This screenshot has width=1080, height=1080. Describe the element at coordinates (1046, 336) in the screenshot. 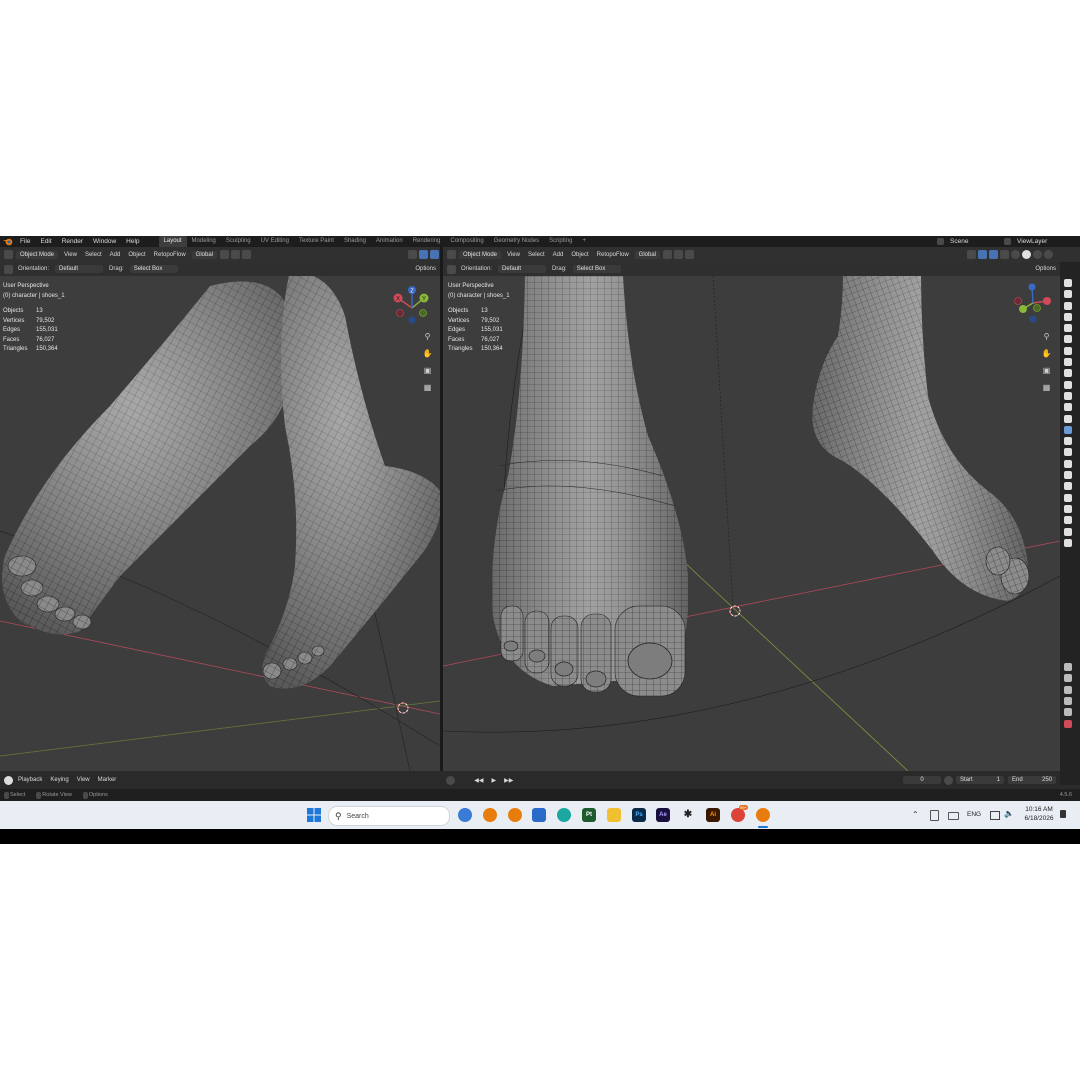

I see `zoom-icon: ⚲` at that location.